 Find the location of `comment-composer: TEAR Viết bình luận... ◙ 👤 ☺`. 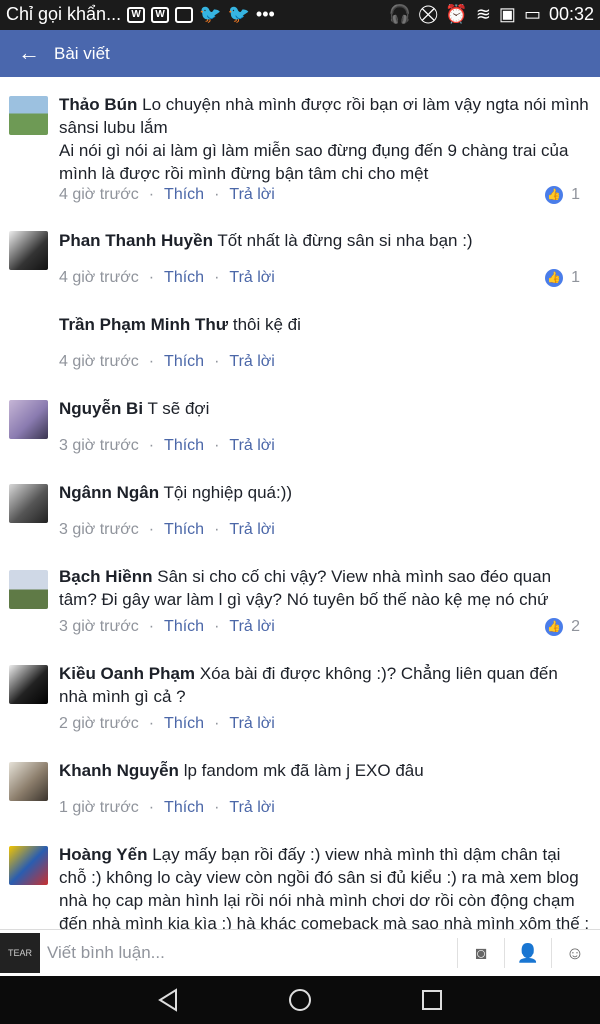

comment-composer: TEAR Viết bình luận... ◙ 👤 ☺ is located at coordinates (300, 952).